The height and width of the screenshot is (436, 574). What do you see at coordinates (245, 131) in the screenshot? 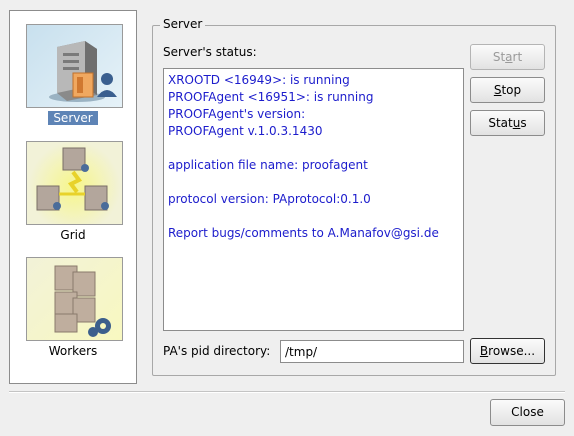
I see `status-line: PROOFAgent v.1.0.3.1430` at bounding box center [245, 131].